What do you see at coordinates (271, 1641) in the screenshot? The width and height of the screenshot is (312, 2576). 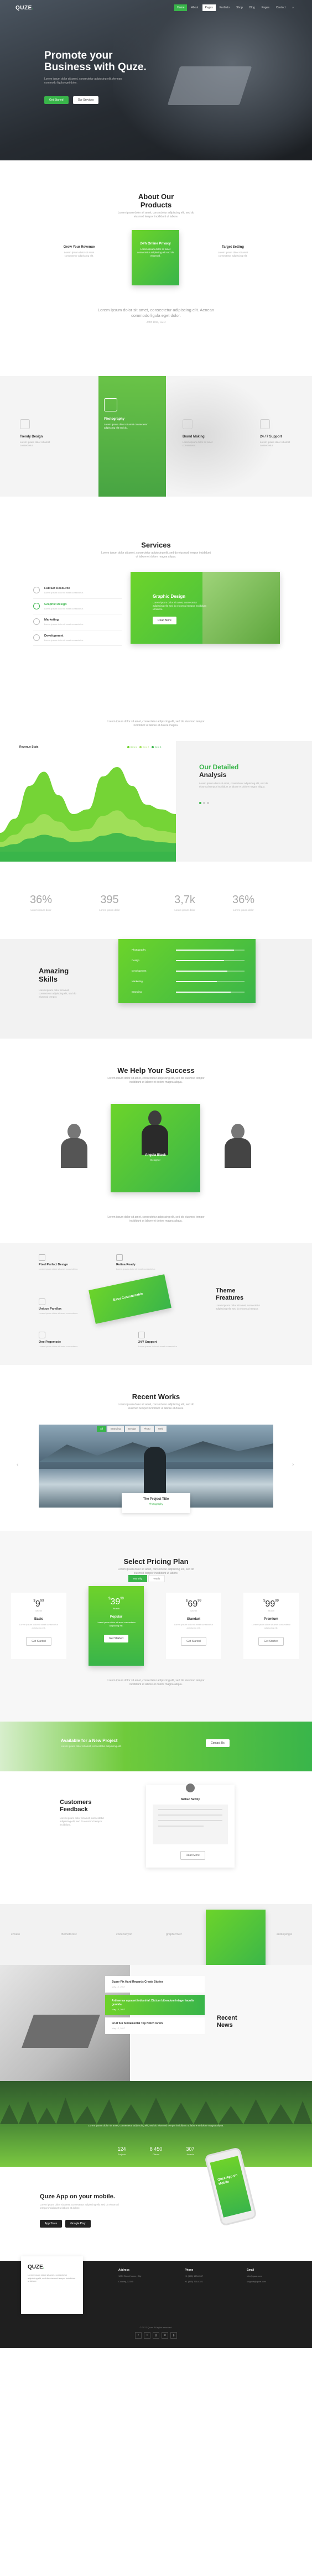 I see `plan-premium-button: Get Started` at bounding box center [271, 1641].